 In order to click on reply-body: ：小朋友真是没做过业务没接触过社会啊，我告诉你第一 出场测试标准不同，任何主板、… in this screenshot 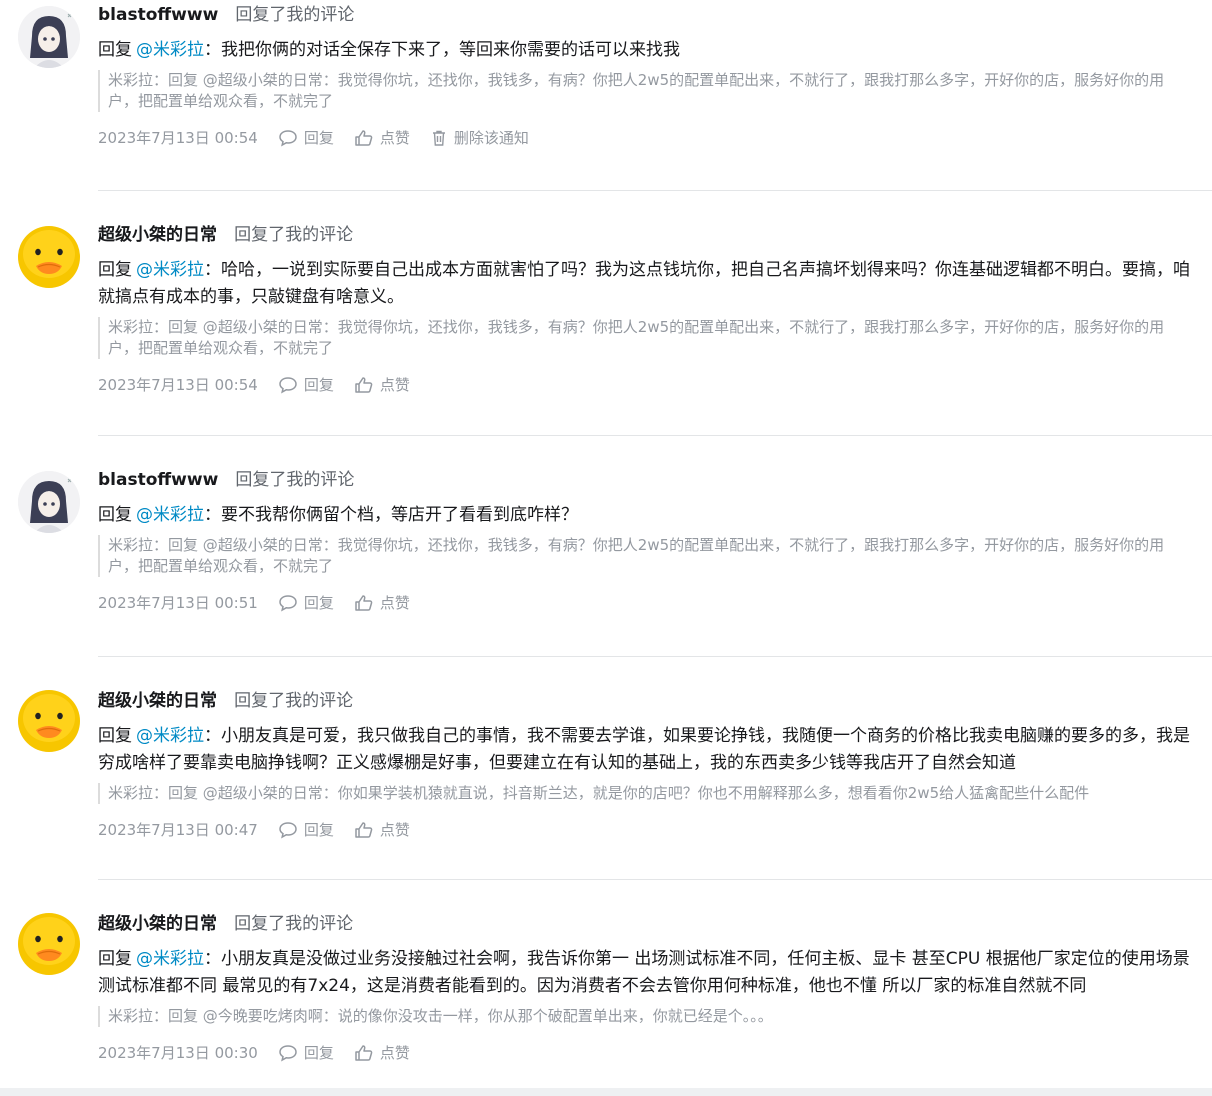, I will do `click(644, 972)`.